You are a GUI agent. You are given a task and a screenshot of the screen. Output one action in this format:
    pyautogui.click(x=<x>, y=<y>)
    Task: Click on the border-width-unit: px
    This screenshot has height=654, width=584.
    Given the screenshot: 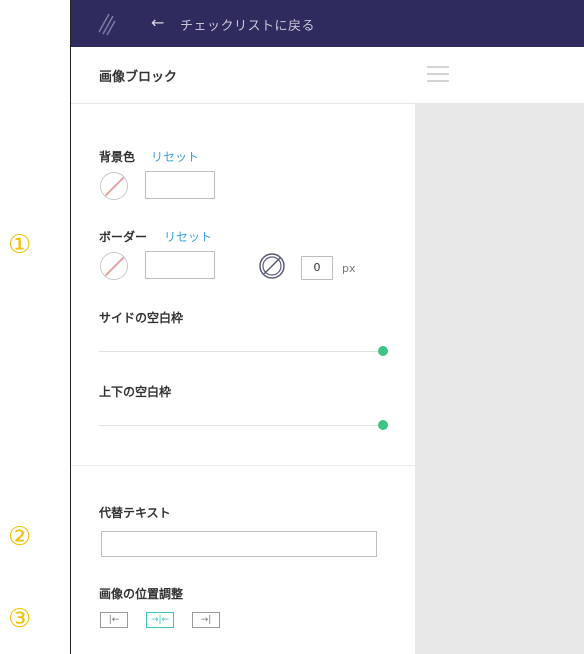 What is the action you would take?
    pyautogui.click(x=349, y=268)
    